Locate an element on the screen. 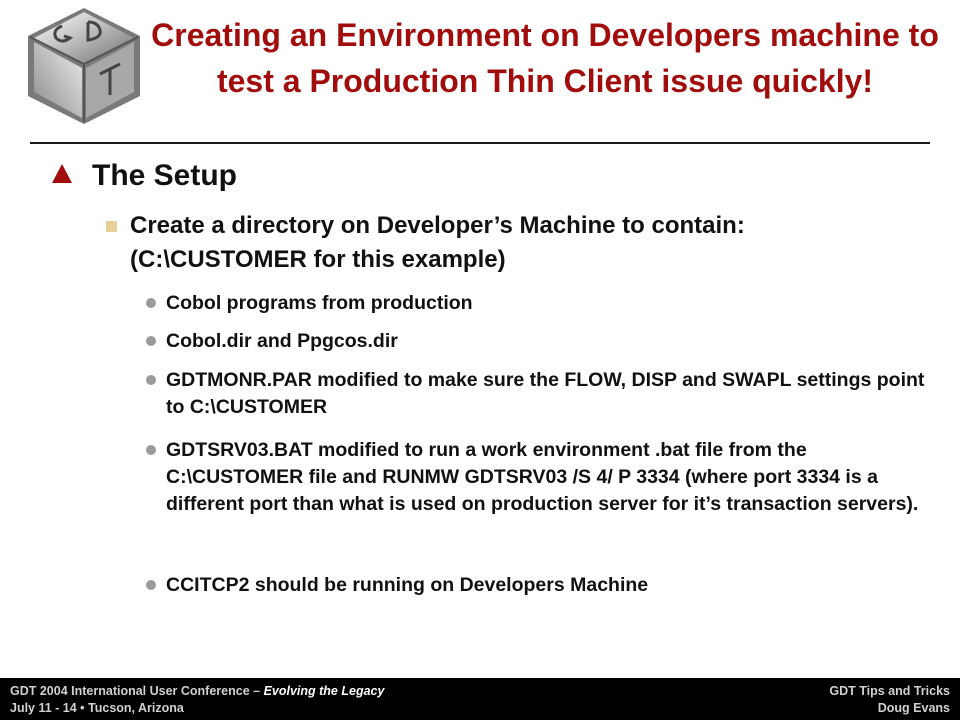 The width and height of the screenshot is (960, 720). footer-tagline: Evolving the Legacy is located at coordinates (324, 691).